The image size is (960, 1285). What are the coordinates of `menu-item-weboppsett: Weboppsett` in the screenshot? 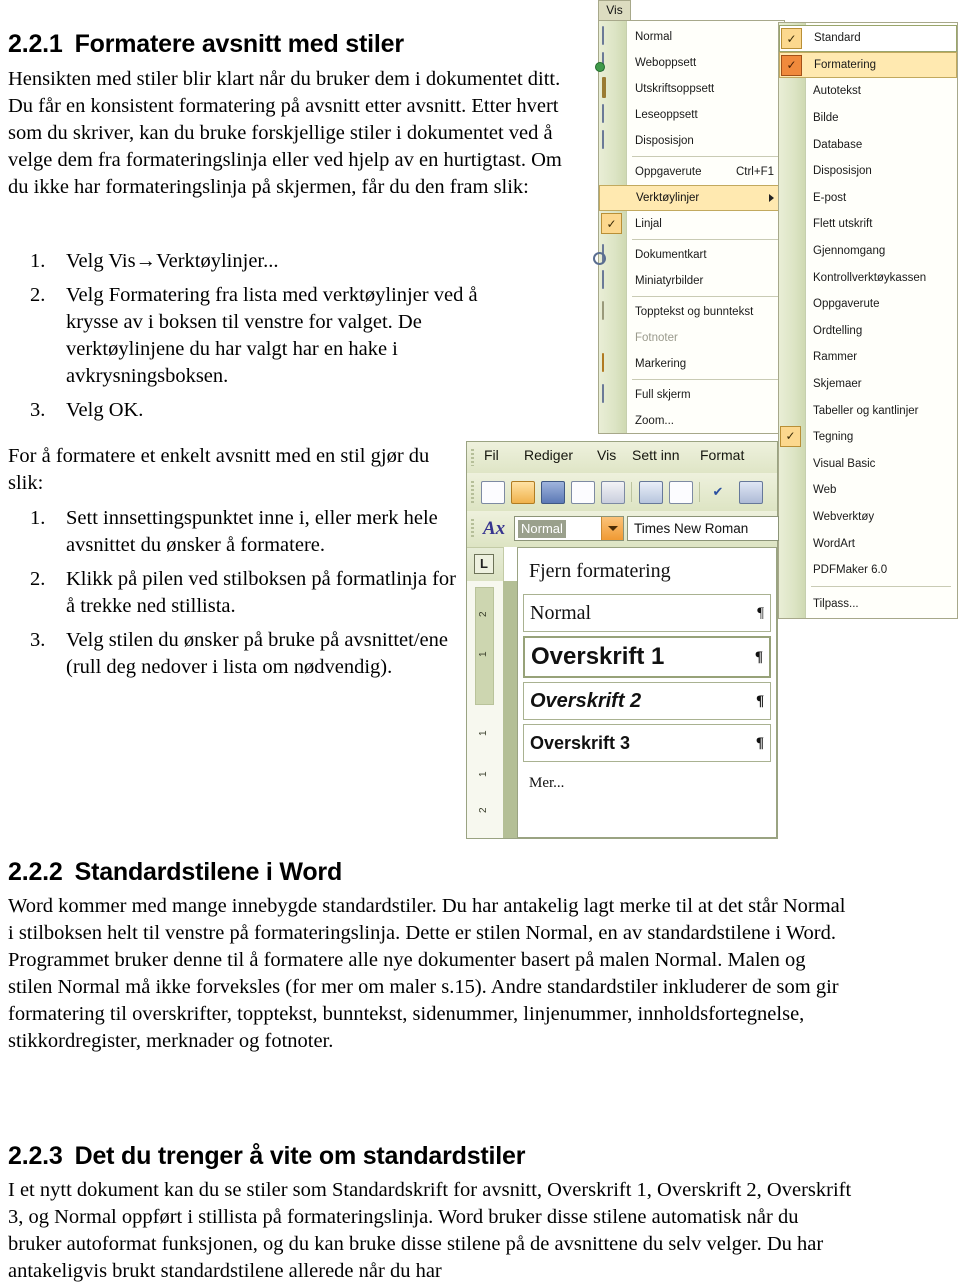 It's located at (691, 63).